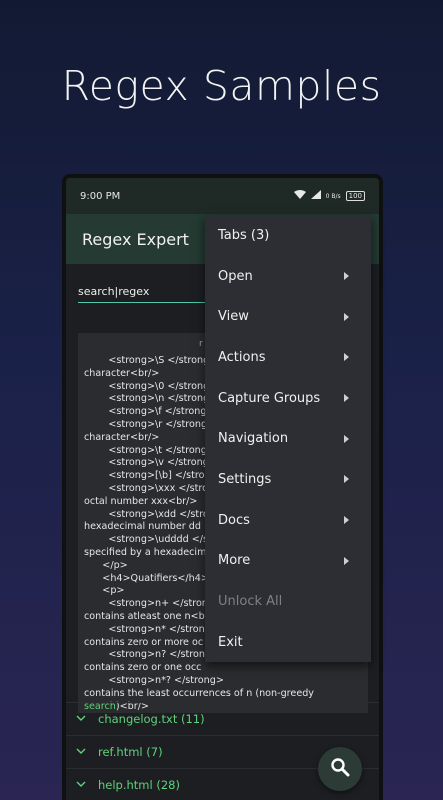  I want to click on menu-item-more: More, so click(288, 561).